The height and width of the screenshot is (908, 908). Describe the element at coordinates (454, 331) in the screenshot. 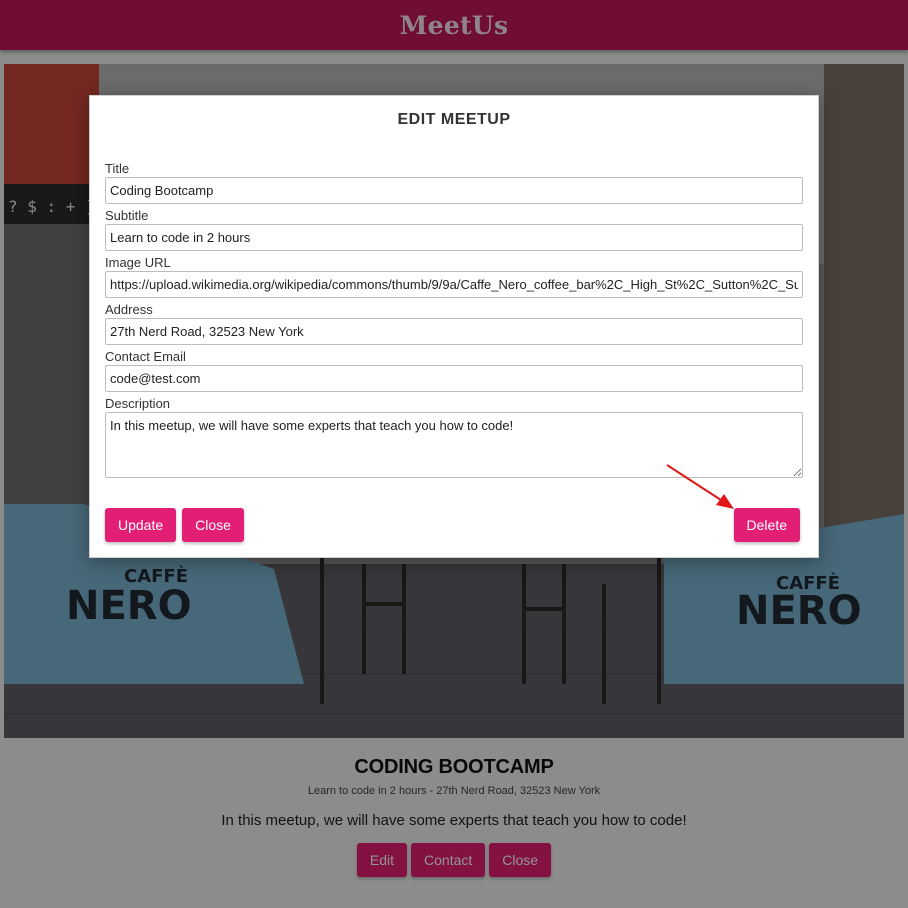

I see `address-input` at that location.